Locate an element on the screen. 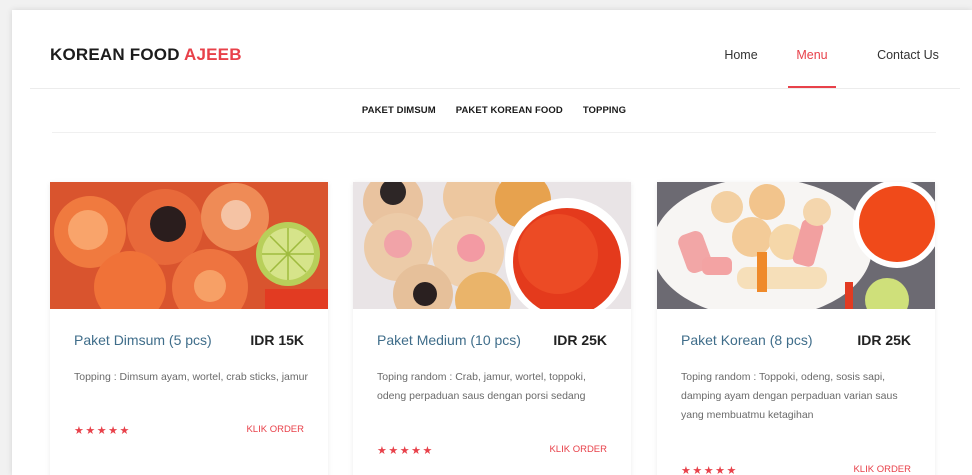 This screenshot has height=475, width=972. tab-paket-dimsum: PAKET DIMSUM is located at coordinates (399, 110).